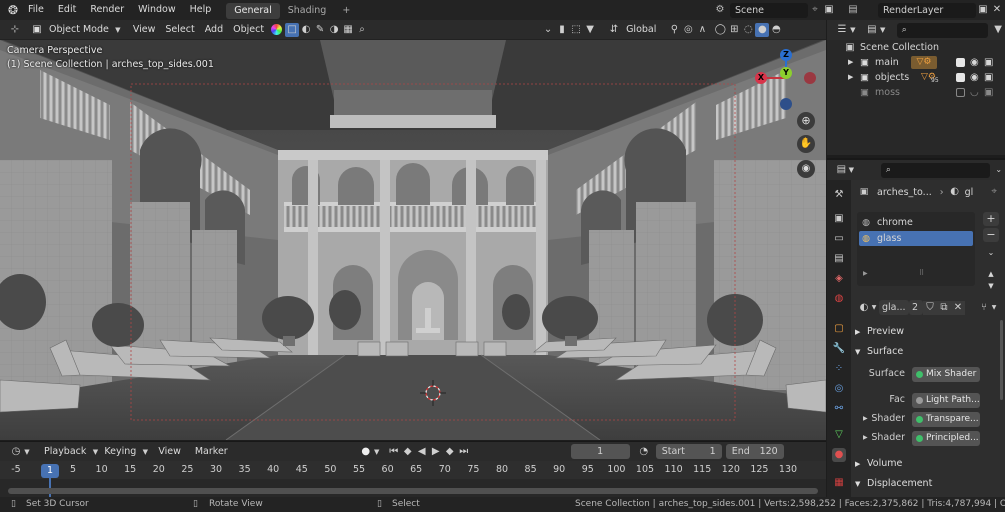  What do you see at coordinates (600, 451) in the screenshot?
I see `current-frame-field: 1` at bounding box center [600, 451].